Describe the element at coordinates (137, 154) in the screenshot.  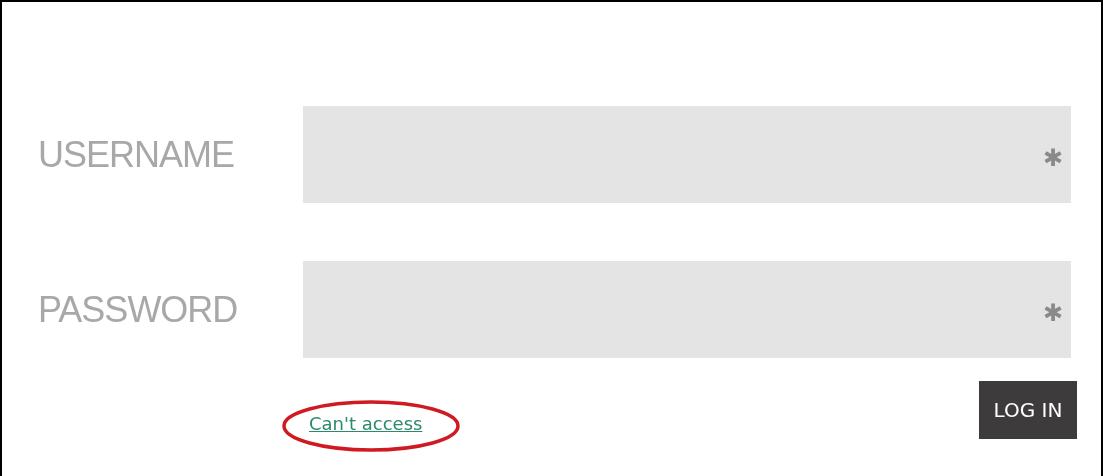
I see `field-label: USERNAME` at that location.